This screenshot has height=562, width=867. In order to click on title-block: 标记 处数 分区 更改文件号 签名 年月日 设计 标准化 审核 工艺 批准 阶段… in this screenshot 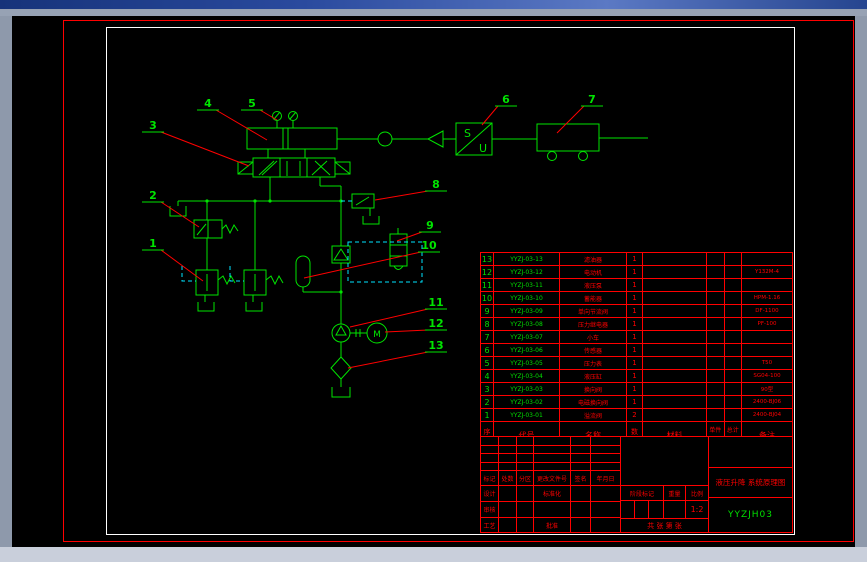, I will do `click(636, 484)`.